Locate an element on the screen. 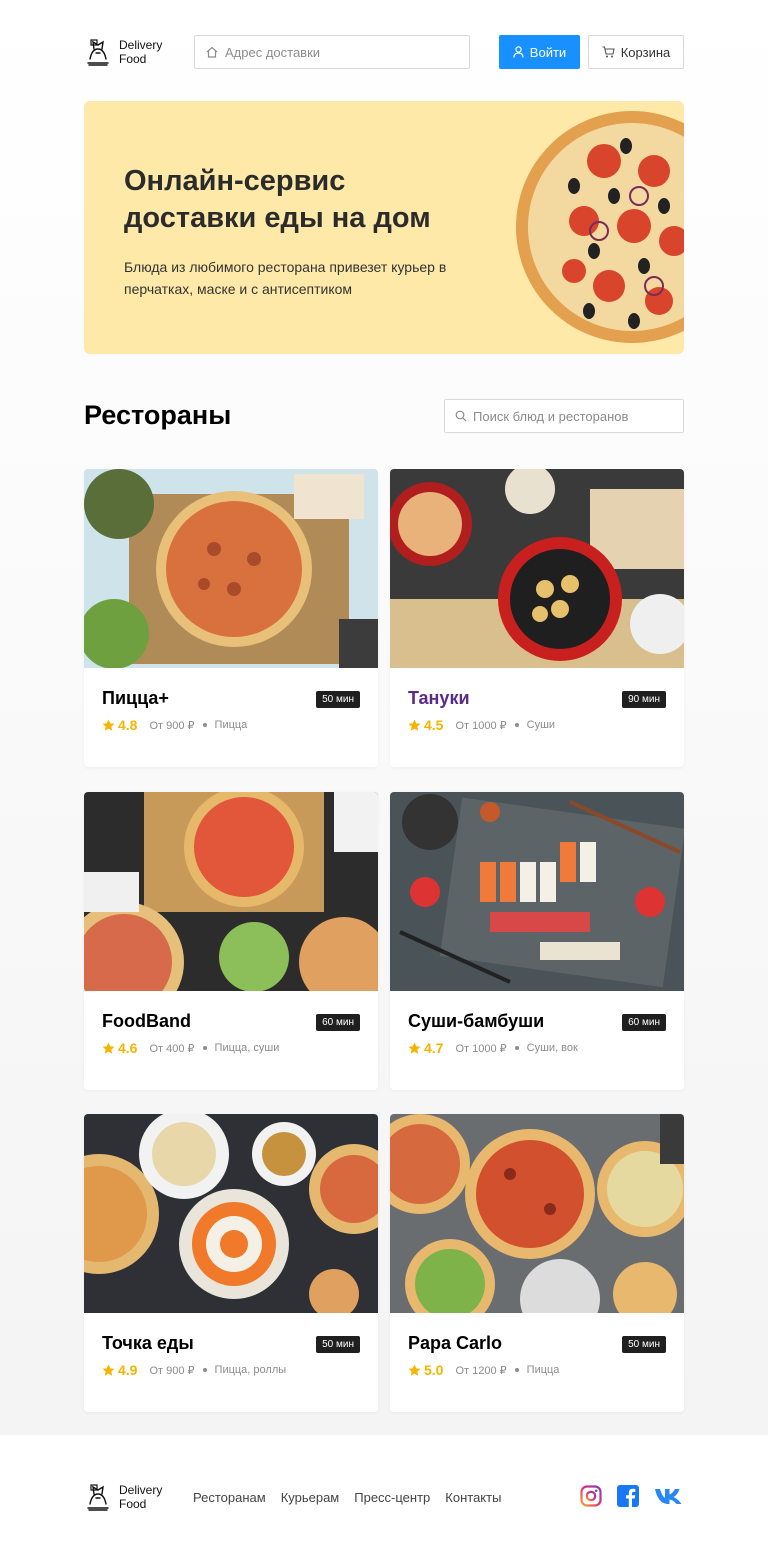 This screenshot has height=1548, width=768. restaurant-card: Papa Carlo 50 мин 5.0 От 1200 ₽ Пицца is located at coordinates (537, 1263).